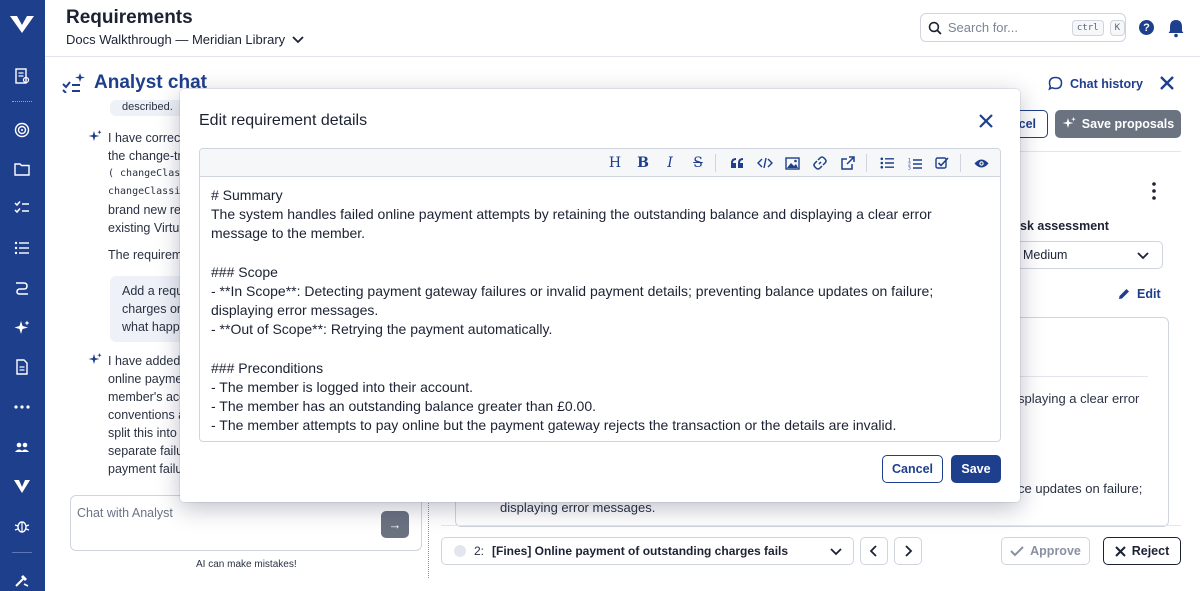 The width and height of the screenshot is (1200, 591). What do you see at coordinates (129, 17) in the screenshot?
I see `page-title: Requirements` at bounding box center [129, 17].